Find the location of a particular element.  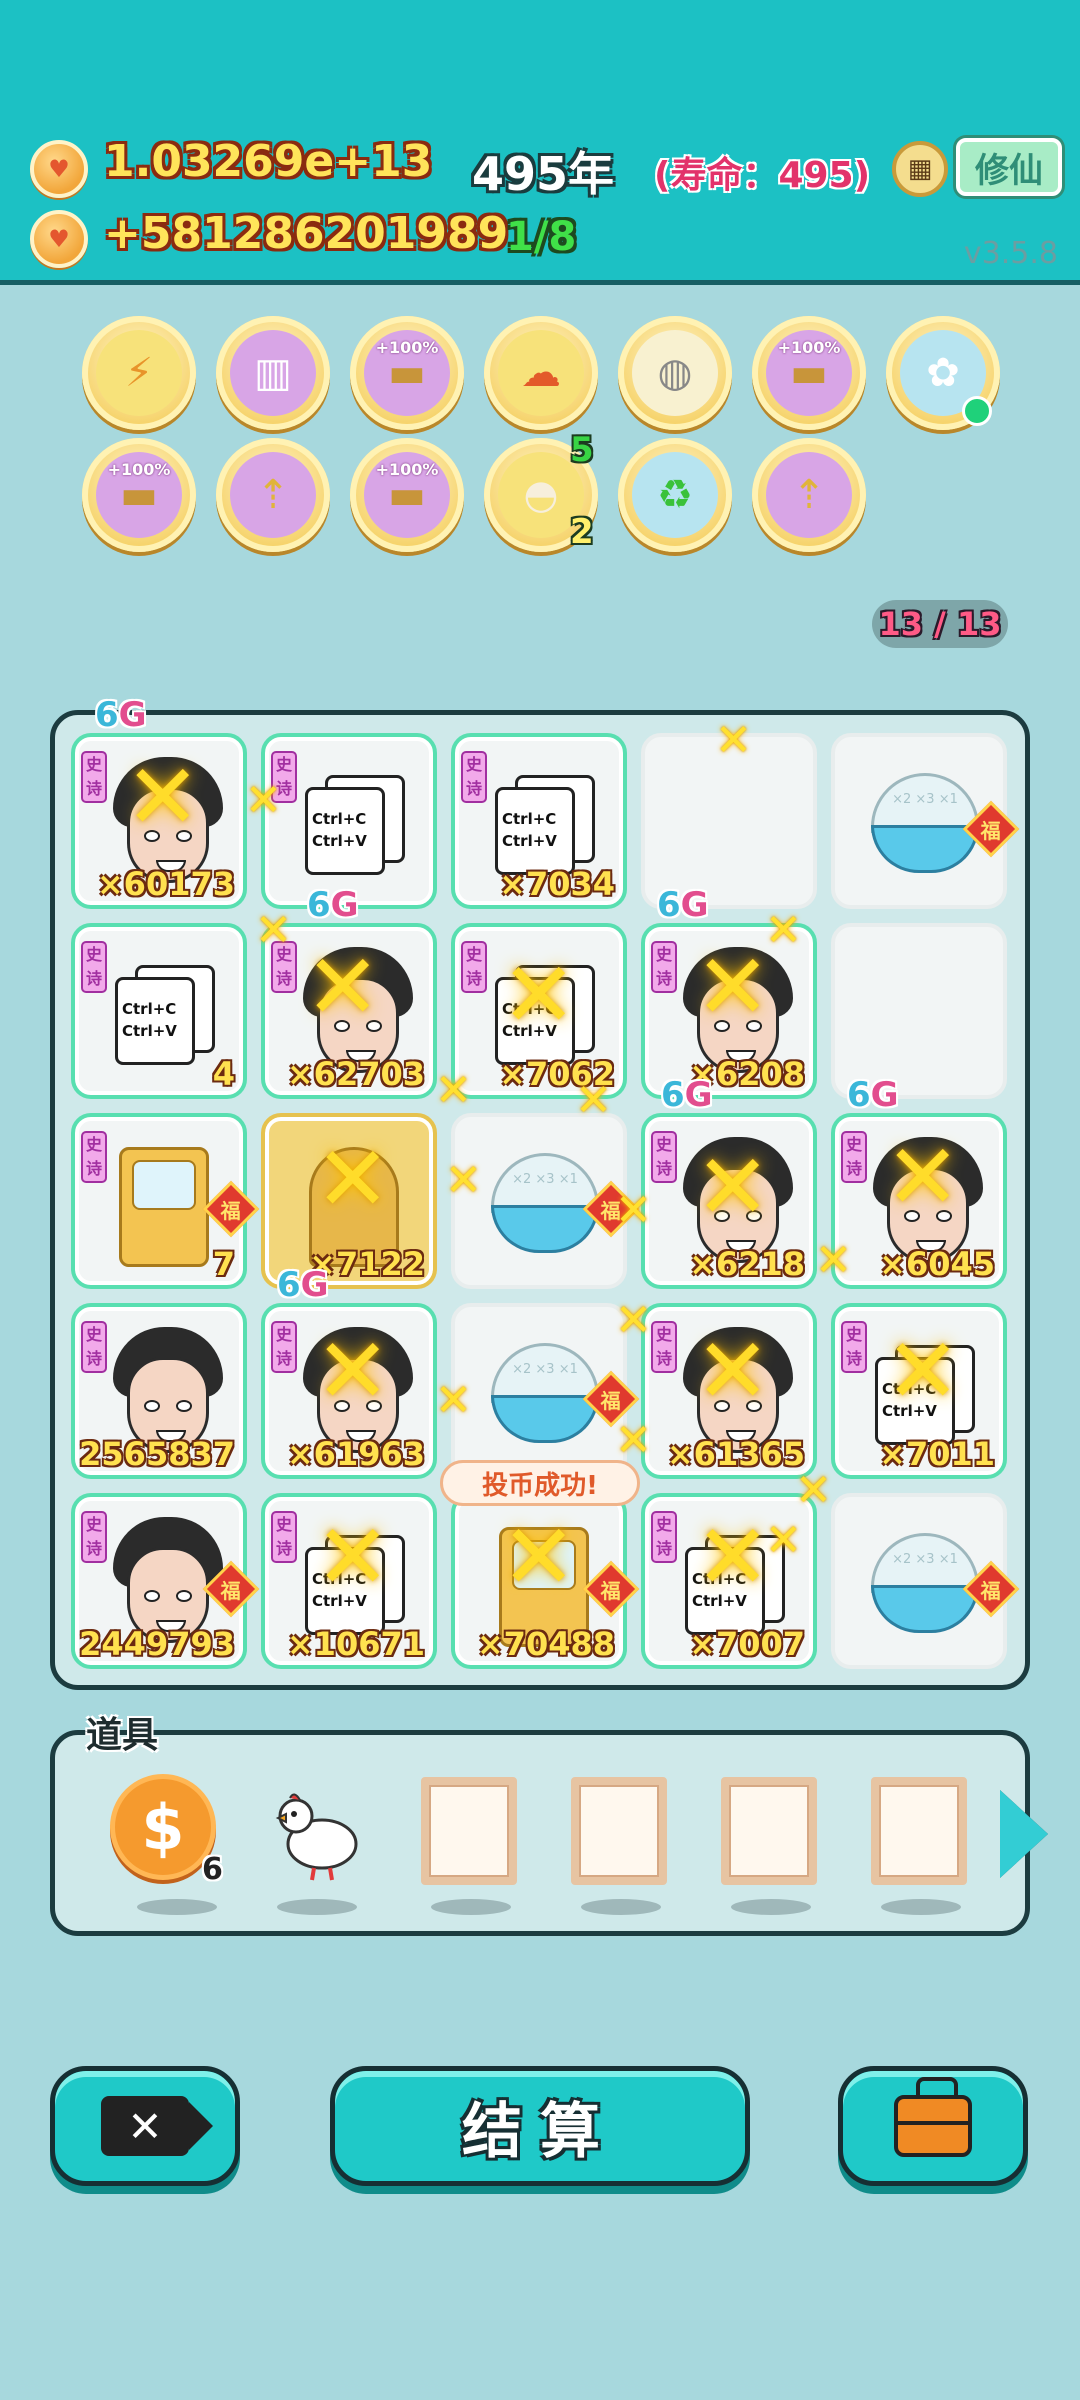

coin-item-count: 6 is located at coordinates (212, 1869).